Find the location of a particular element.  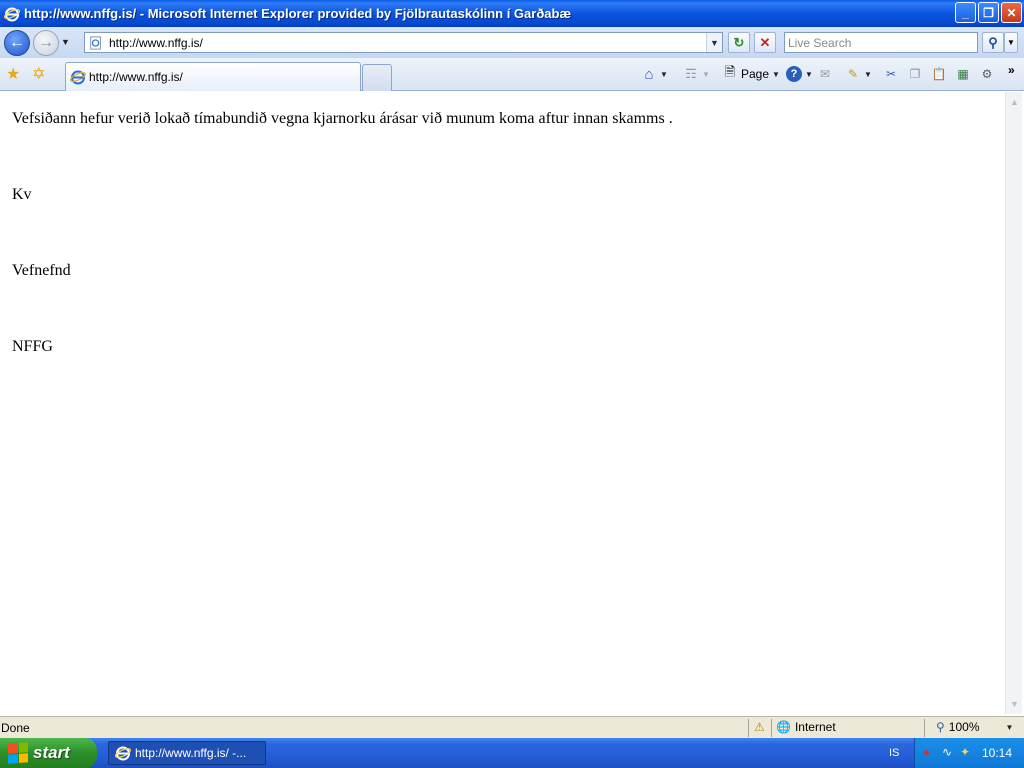

magnifier-icon: ⚲ is located at coordinates (993, 42).